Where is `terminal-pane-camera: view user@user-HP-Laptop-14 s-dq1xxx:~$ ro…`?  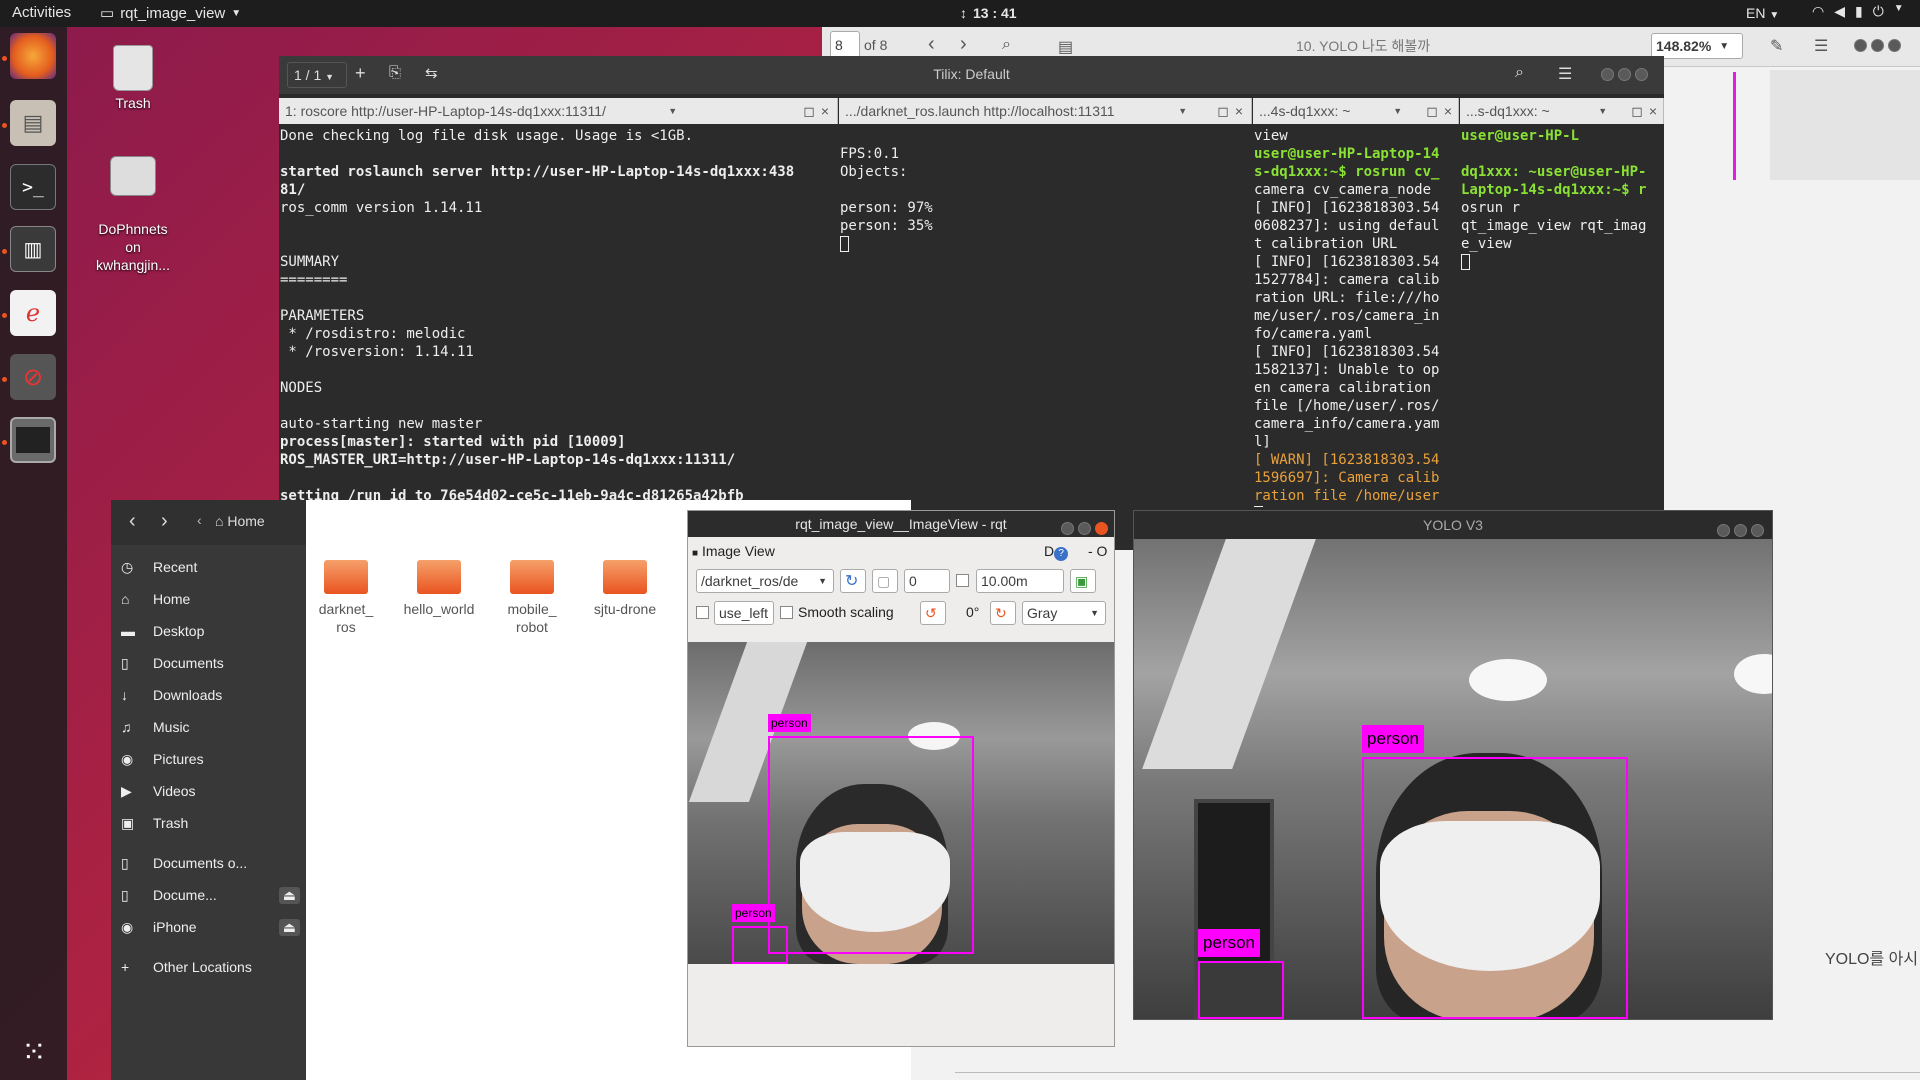 terminal-pane-camera: view user@user-HP-Laptop-14 s-dq1xxx:~$ ro… is located at coordinates (1355, 317).